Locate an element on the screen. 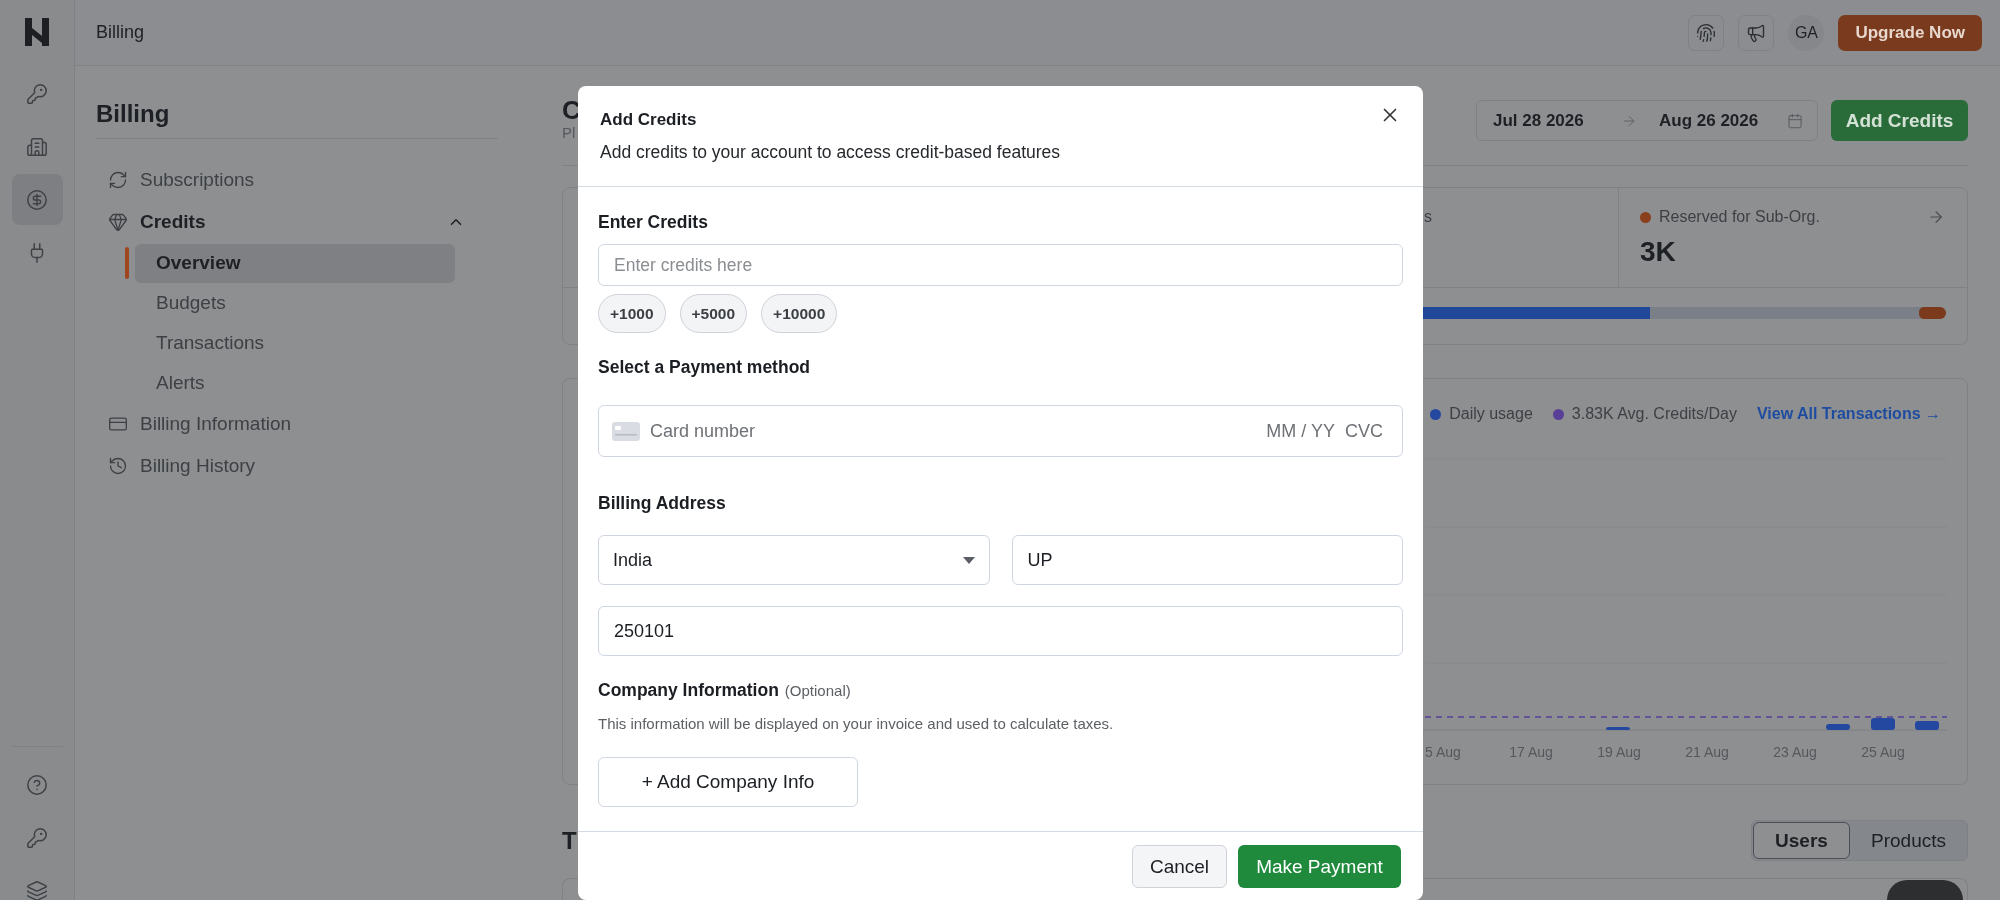  toggle-tab: Users is located at coordinates (1801, 840).